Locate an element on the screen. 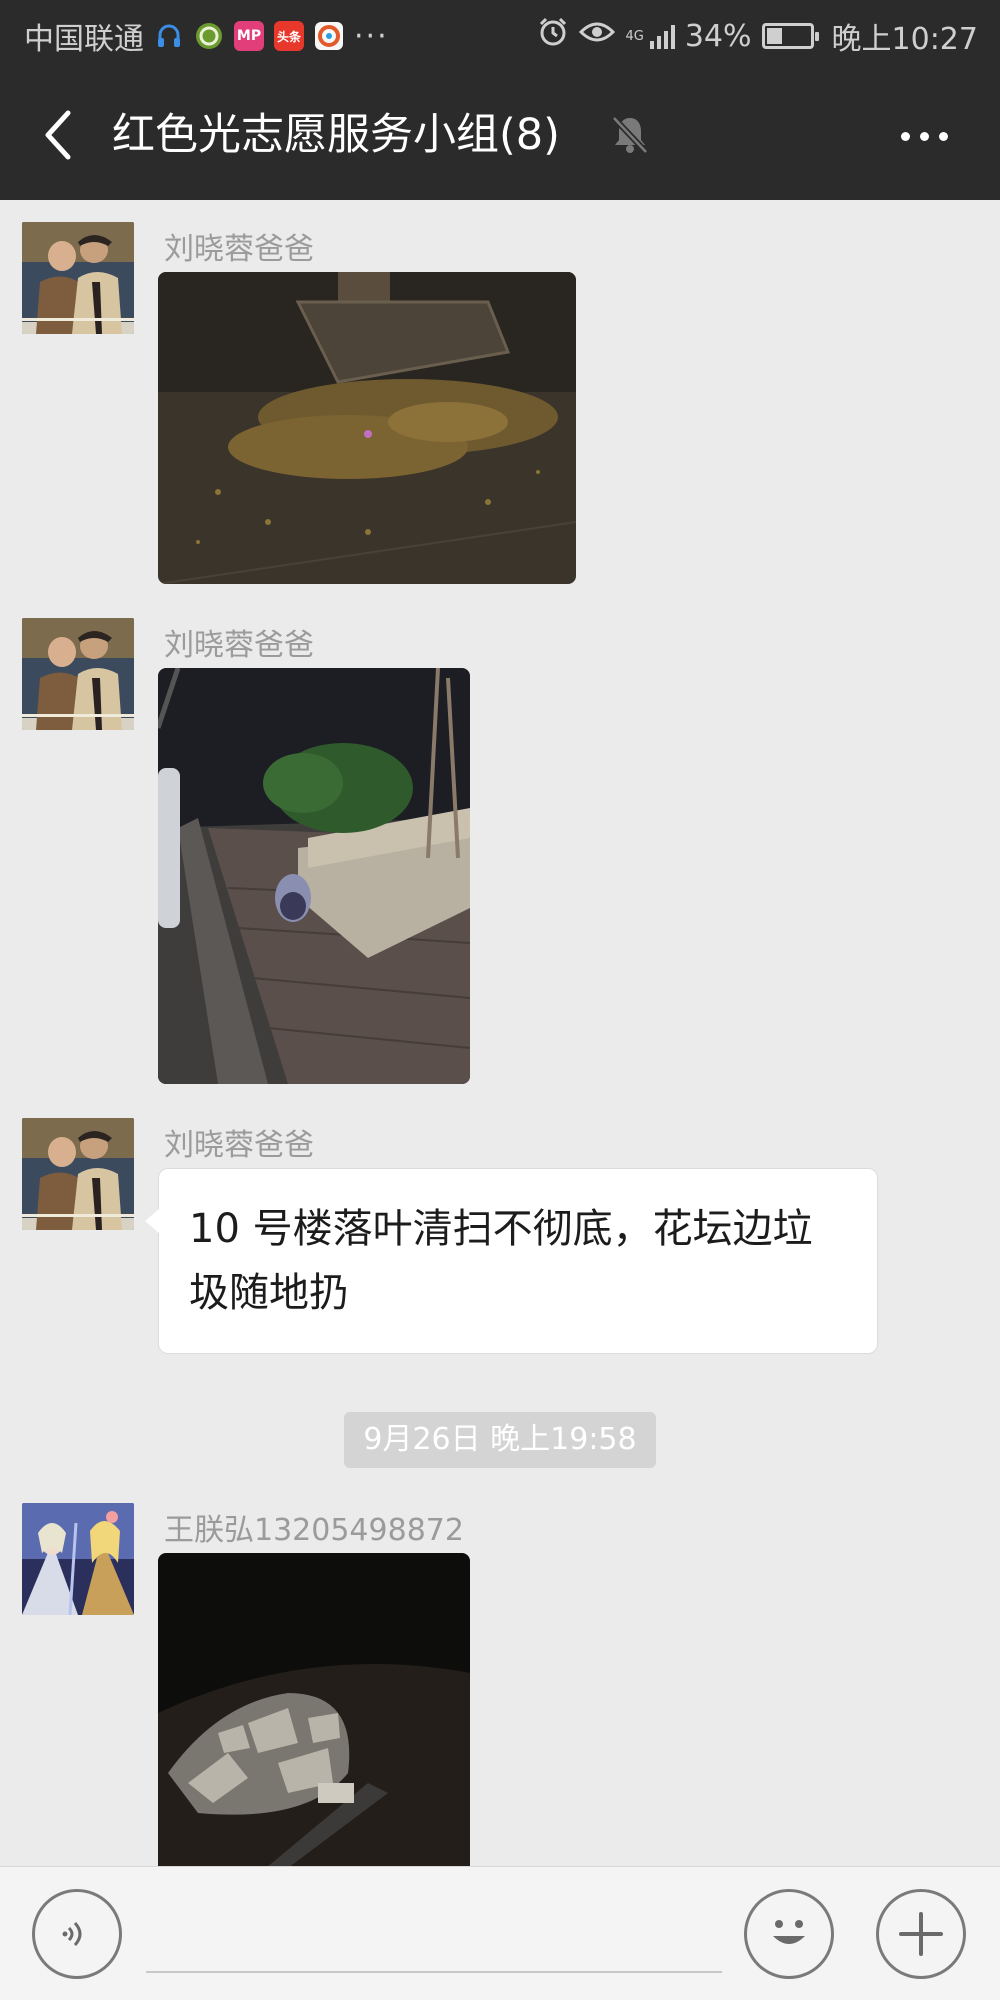 The height and width of the screenshot is (2000, 1000). night-fallen-leaves-under-tree is located at coordinates (367, 428).